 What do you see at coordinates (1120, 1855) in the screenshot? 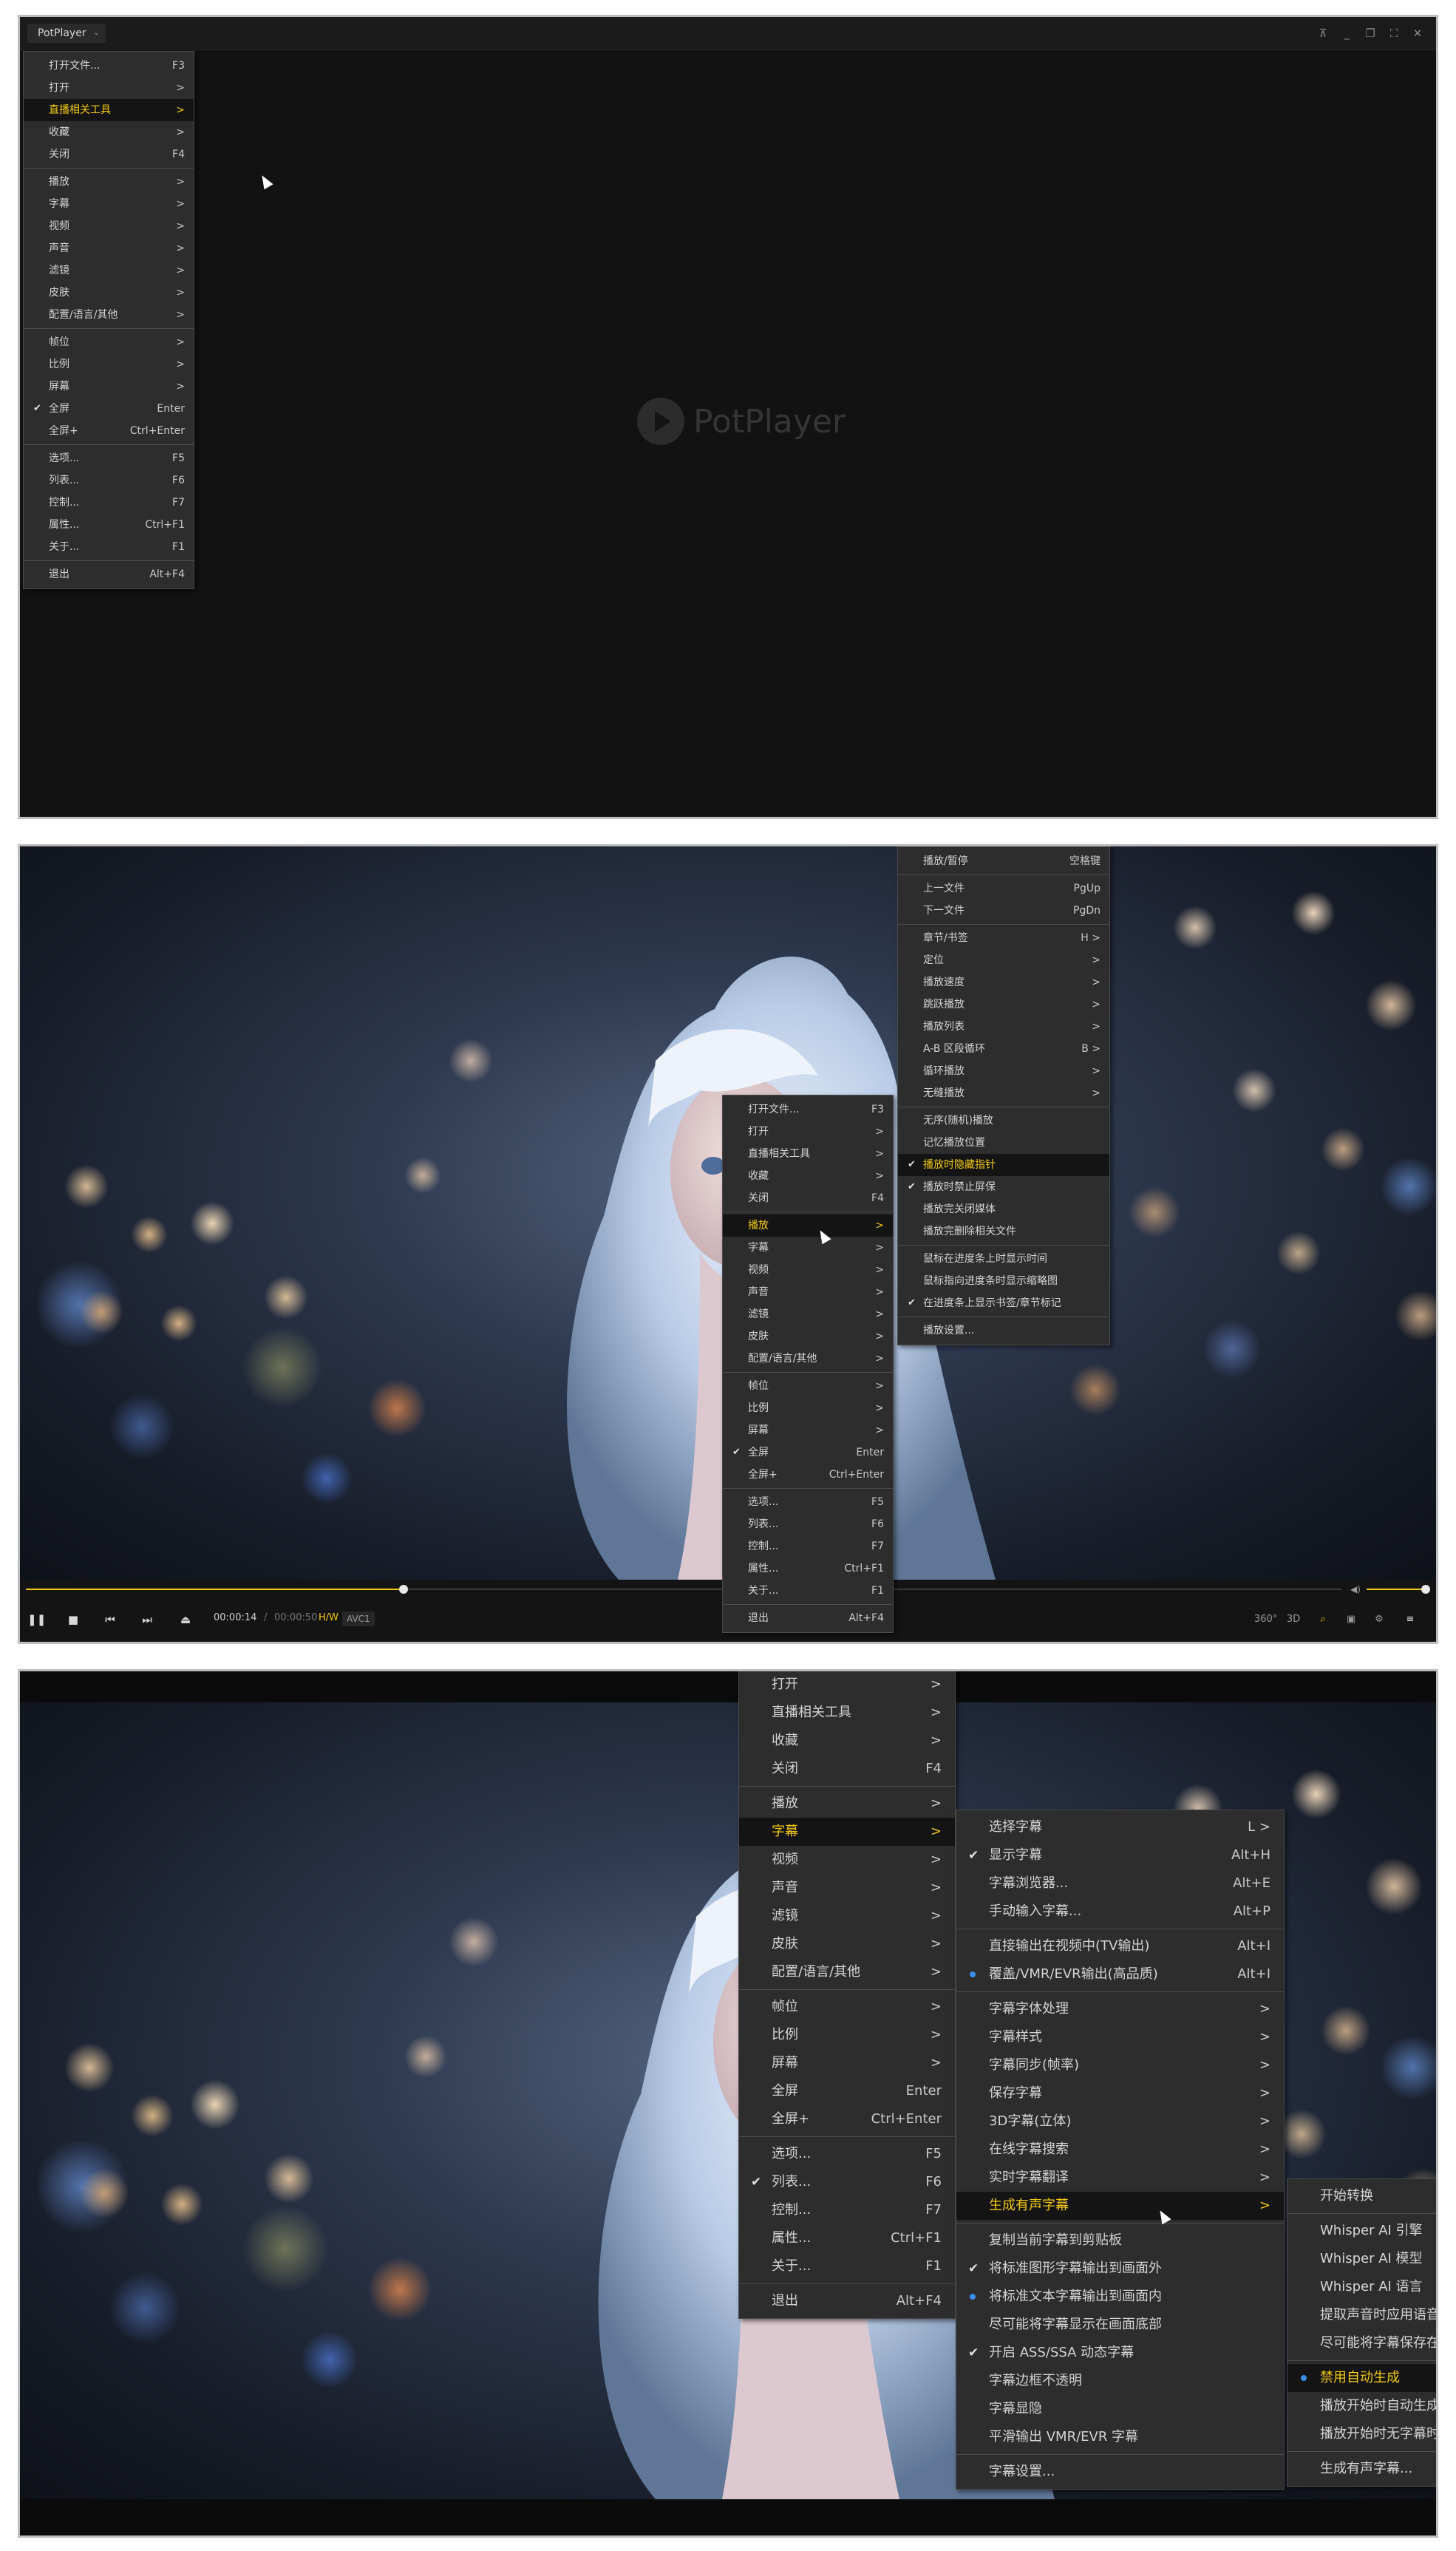
I see `menu-item: ✔ 显示字幕 Alt+H` at bounding box center [1120, 1855].